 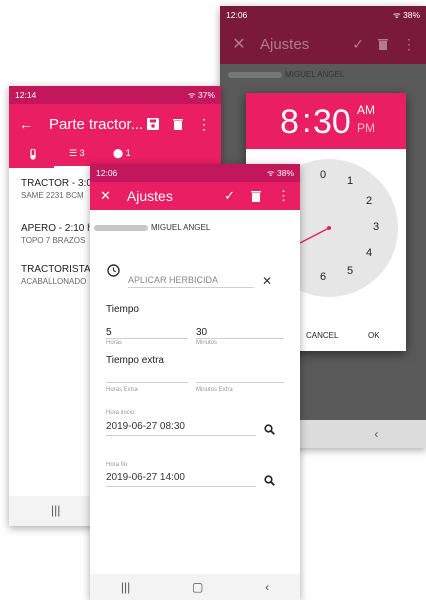 What do you see at coordinates (207, 343) in the screenshot?
I see `minutes-label: Minutos` at bounding box center [207, 343].